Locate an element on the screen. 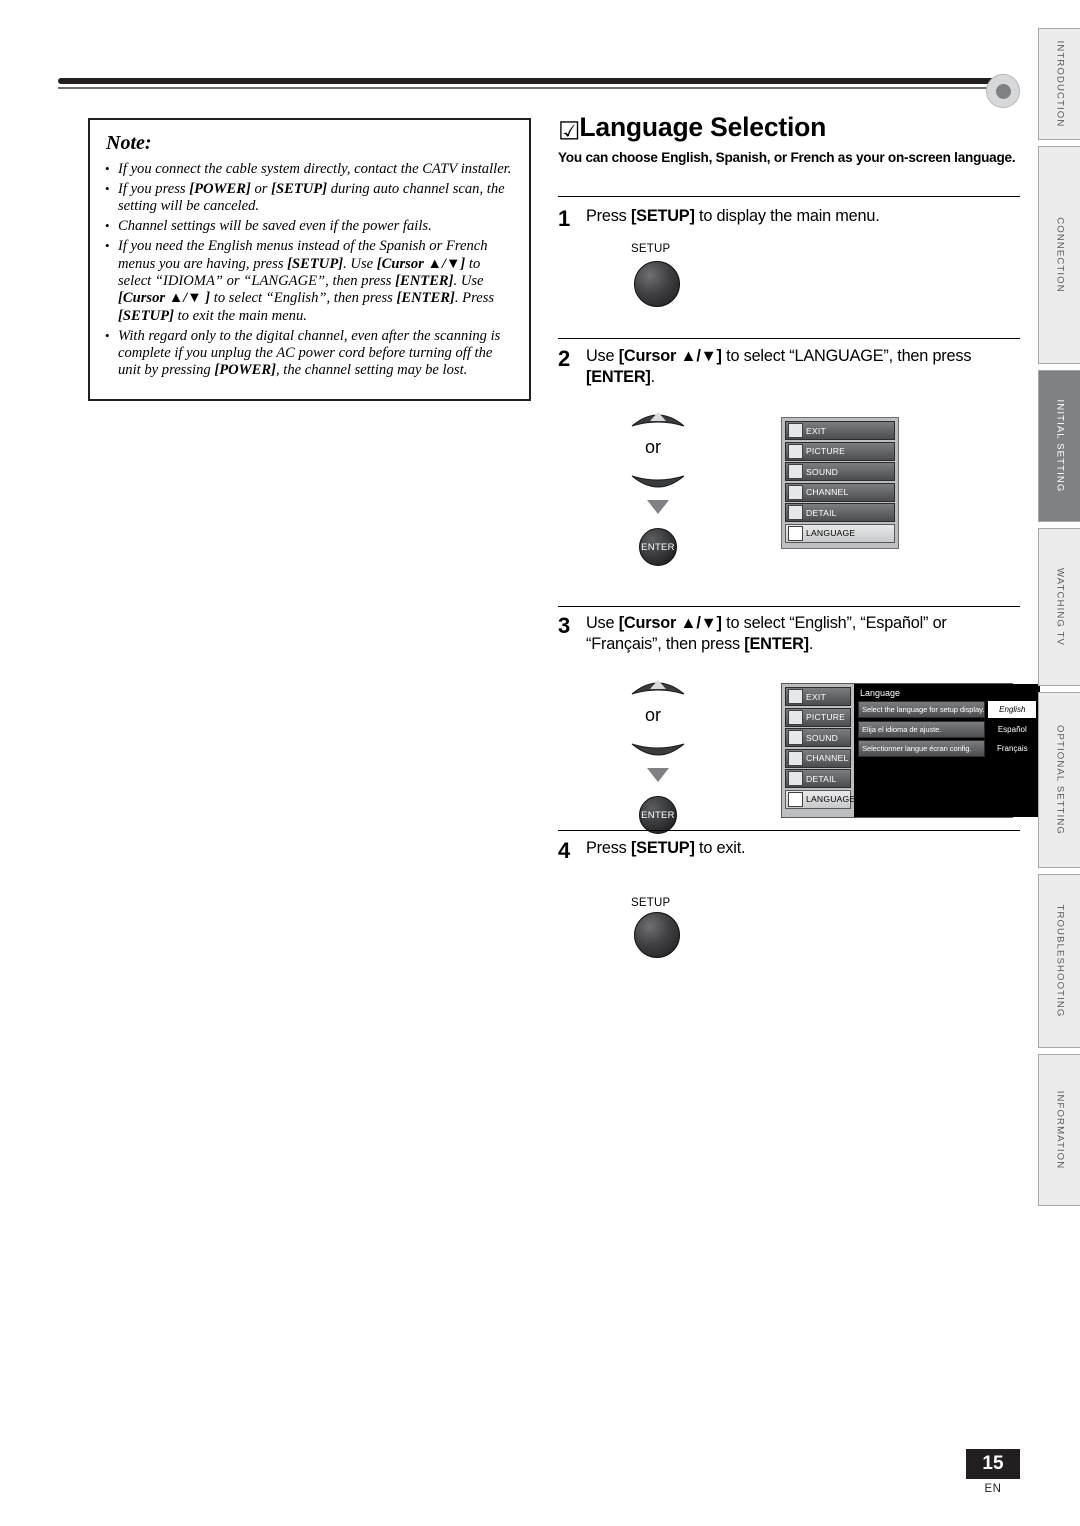 This screenshot has width=1080, height=1526. step-number: 1 is located at coordinates (564, 218).